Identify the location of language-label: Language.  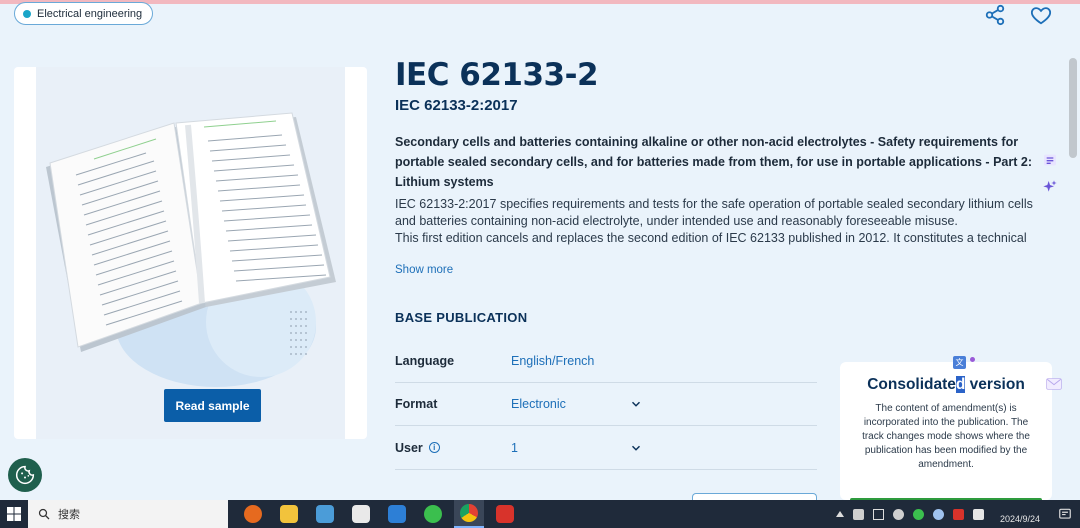
(425, 360).